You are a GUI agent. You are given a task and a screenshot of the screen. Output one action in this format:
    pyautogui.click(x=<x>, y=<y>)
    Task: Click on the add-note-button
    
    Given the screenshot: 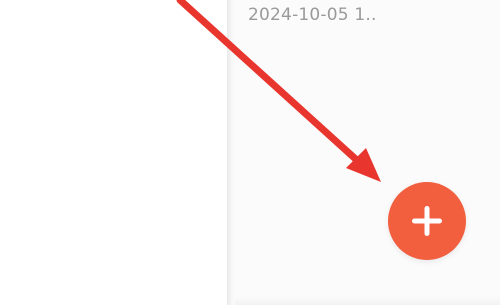 What is the action you would take?
    pyautogui.click(x=427, y=221)
    